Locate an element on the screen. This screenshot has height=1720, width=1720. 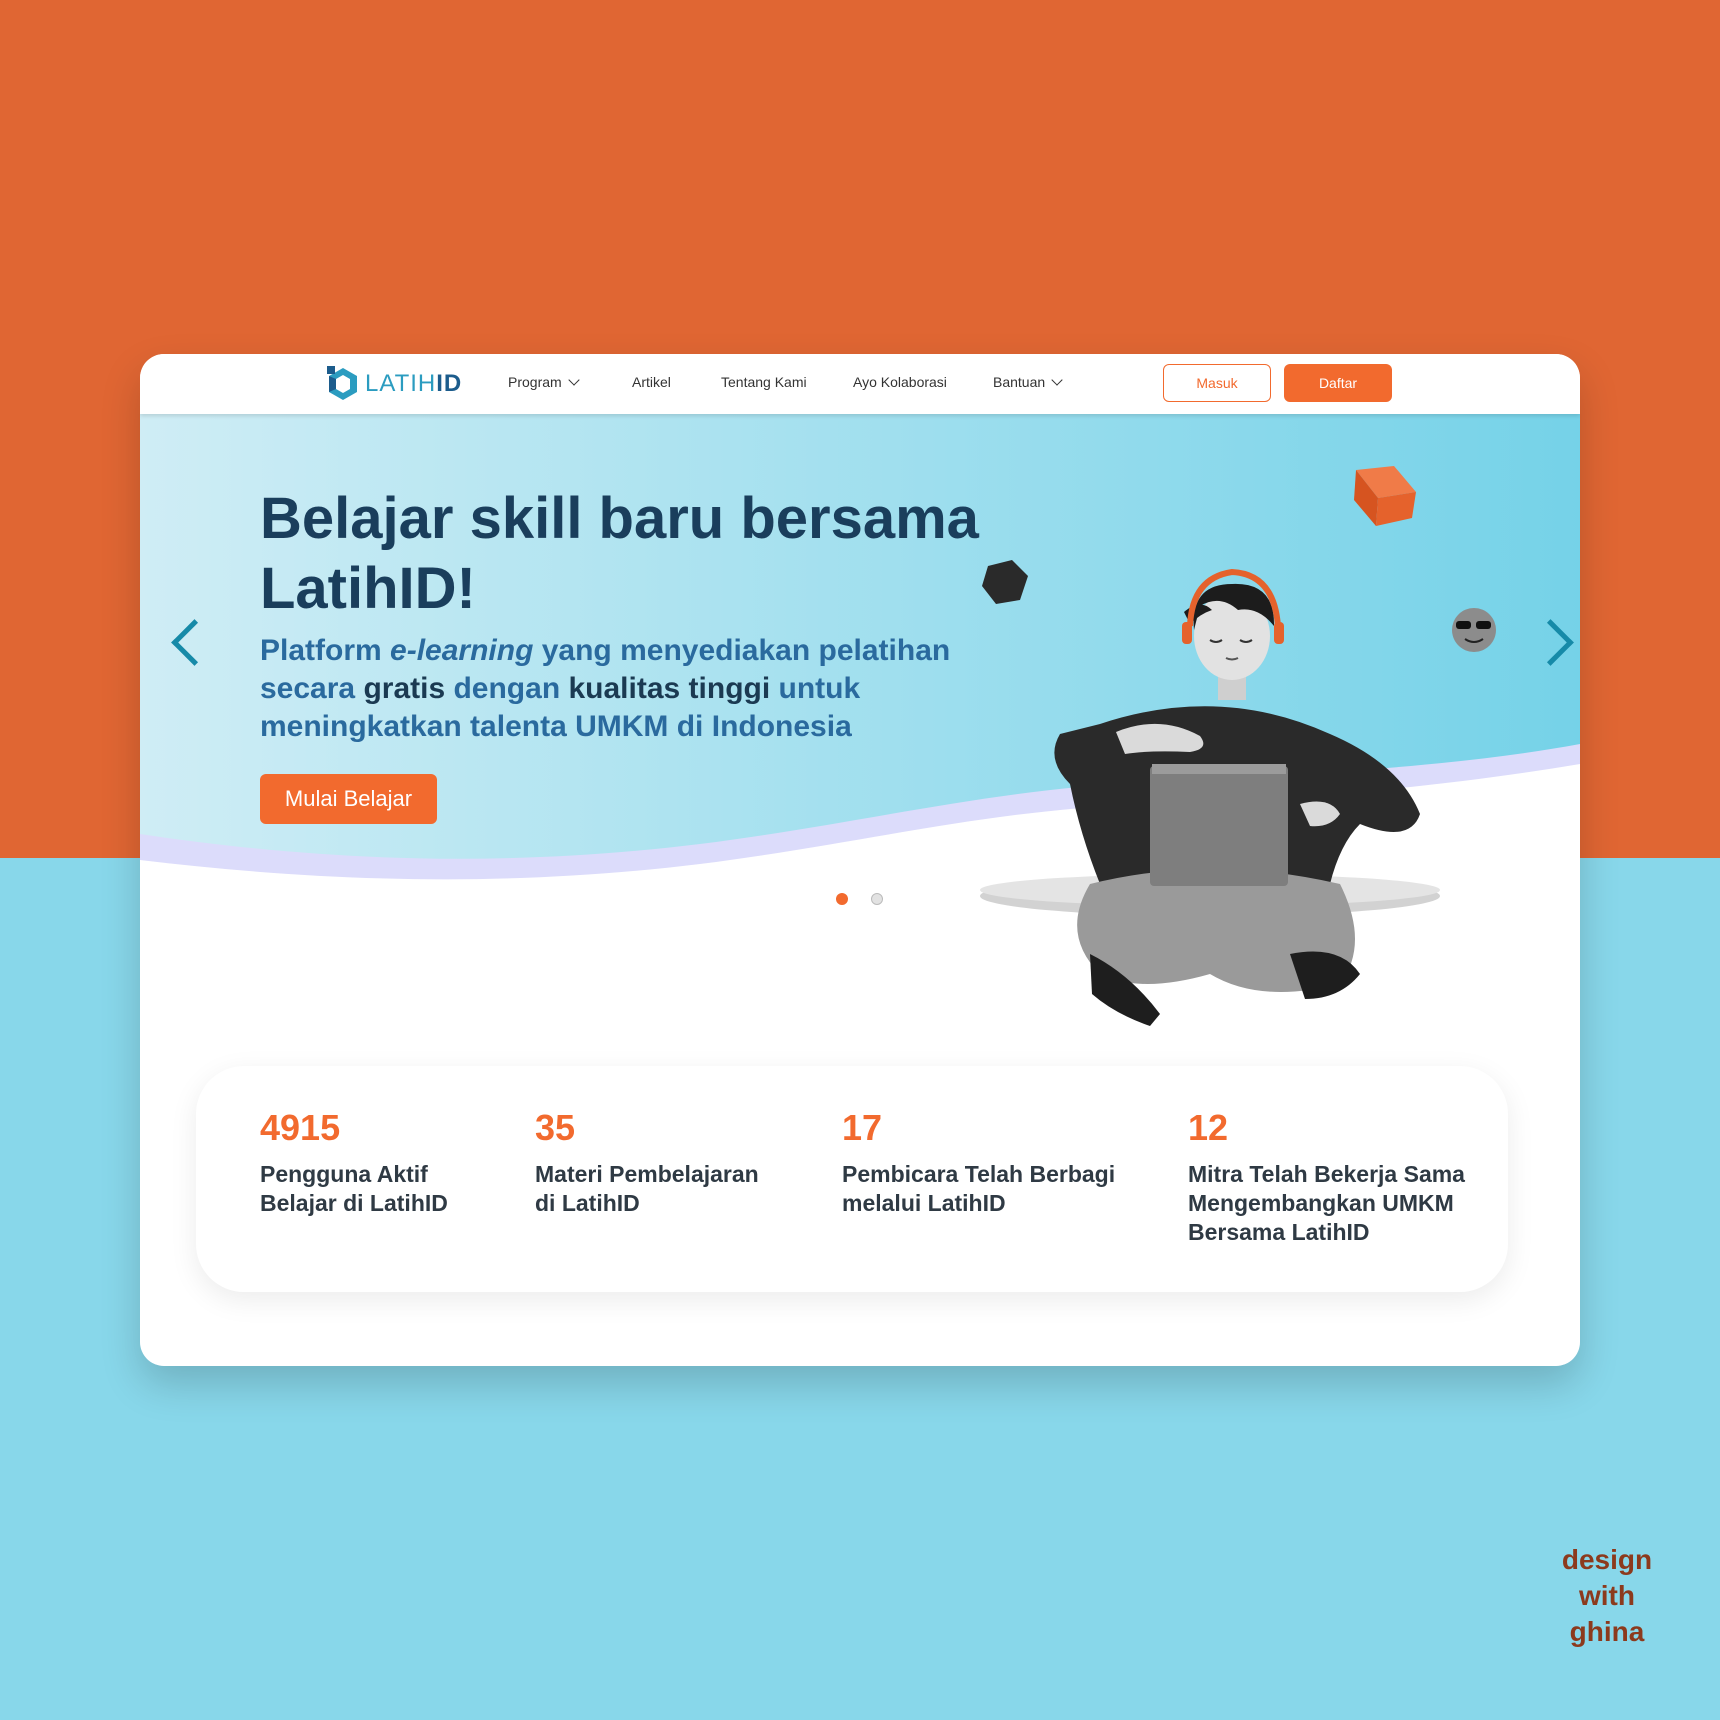
logo-icon is located at coordinates (342, 383).